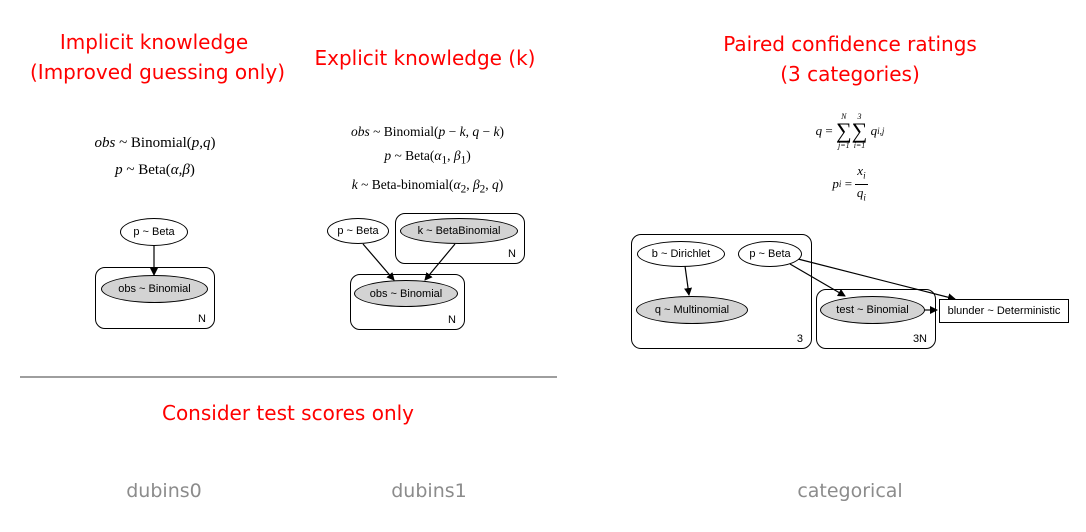 The width and height of the screenshot is (1086, 532). I want to click on dubins1-node-k: k ~ BetaBinomial, so click(459, 231).